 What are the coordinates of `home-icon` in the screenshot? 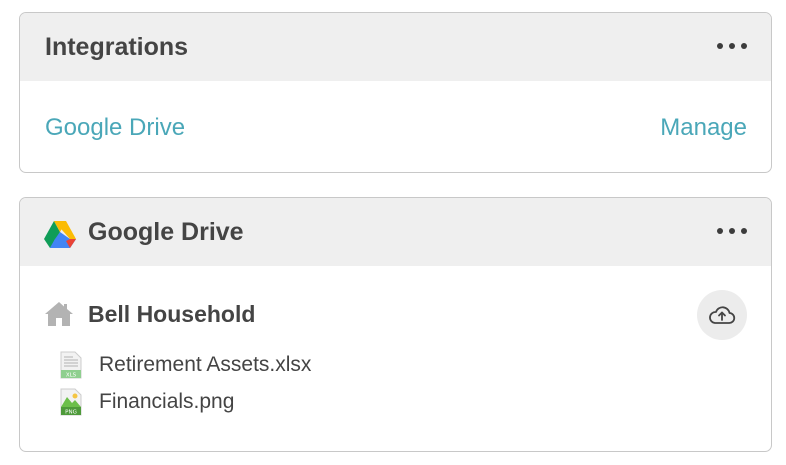 It's located at (59, 314).